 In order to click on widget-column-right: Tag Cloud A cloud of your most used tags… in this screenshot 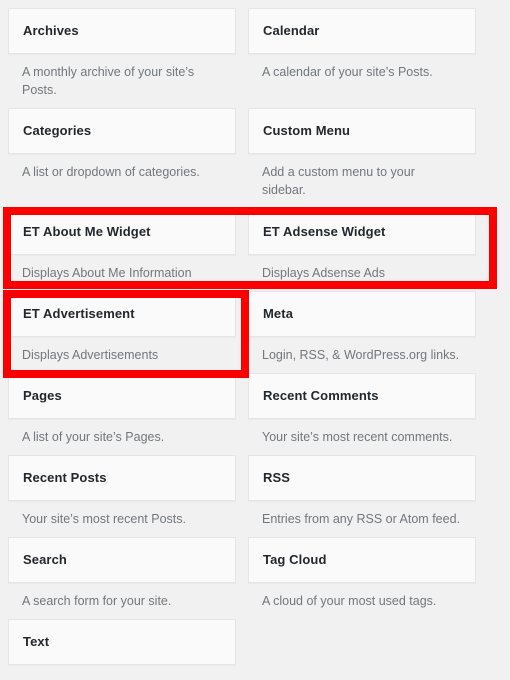, I will do `click(362, 578)`.